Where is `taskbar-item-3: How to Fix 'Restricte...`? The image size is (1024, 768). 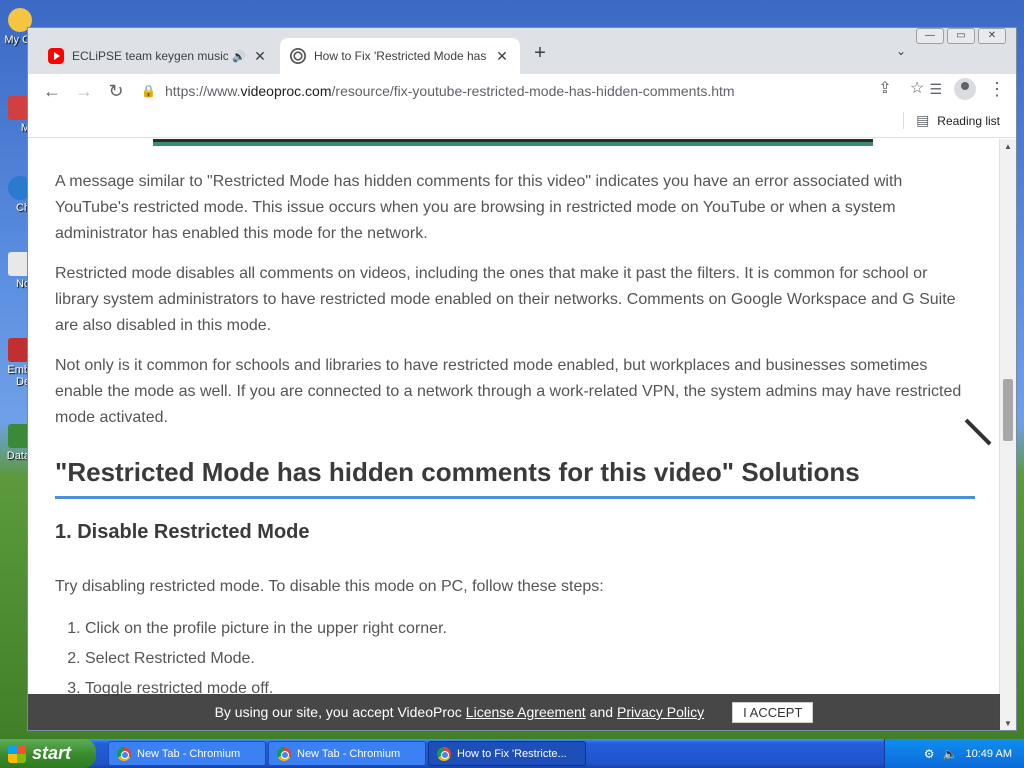 taskbar-item-3: How to Fix 'Restricte... is located at coordinates (507, 753).